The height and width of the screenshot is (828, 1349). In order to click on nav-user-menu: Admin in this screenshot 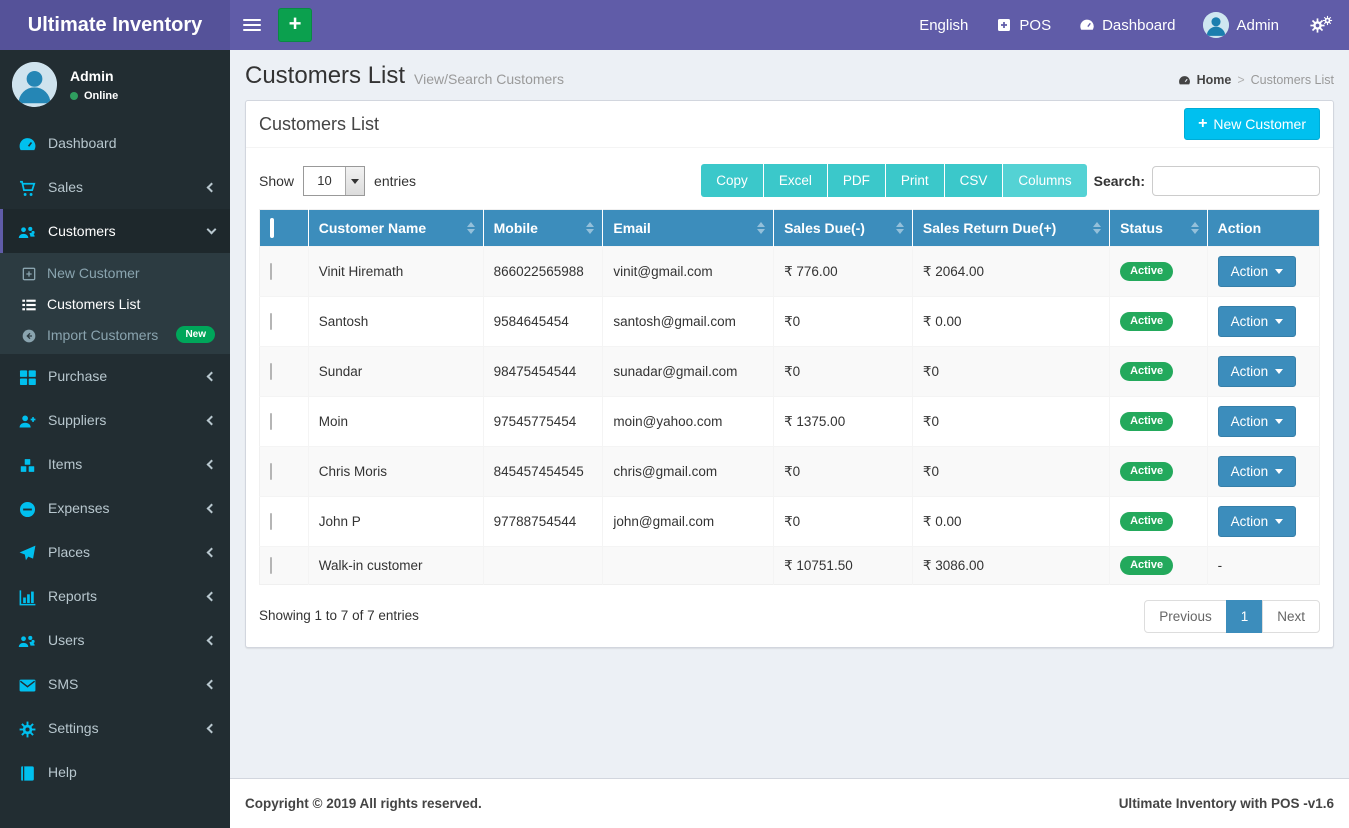, I will do `click(1241, 25)`.